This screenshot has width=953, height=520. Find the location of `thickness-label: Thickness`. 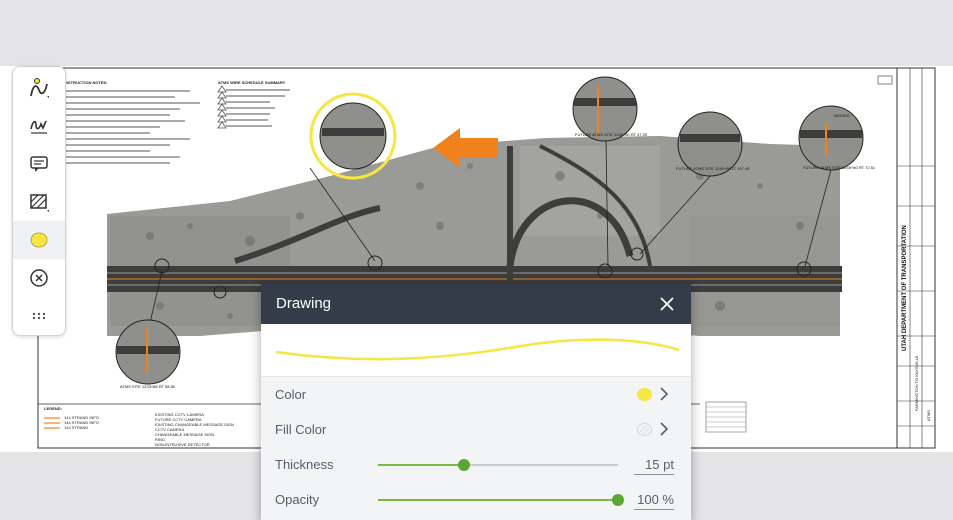

thickness-label: Thickness is located at coordinates (304, 464).